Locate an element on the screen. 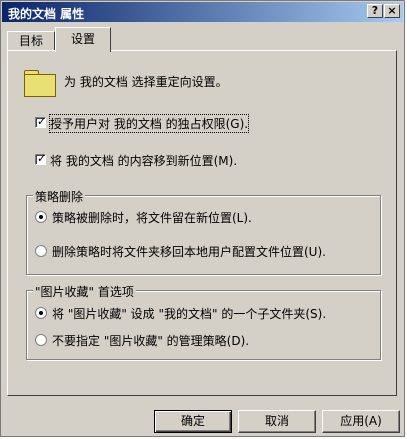  apply-button: 应用(A) is located at coordinates (361, 421).